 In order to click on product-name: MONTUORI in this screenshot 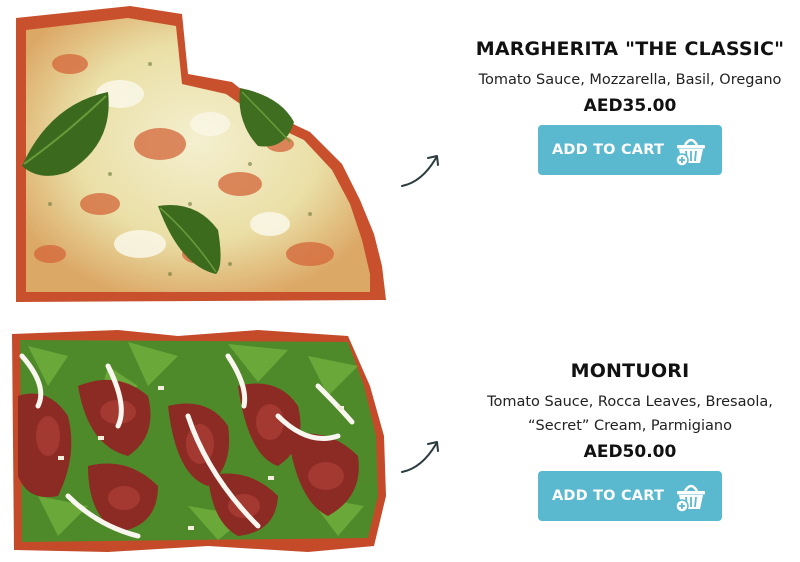, I will do `click(630, 371)`.